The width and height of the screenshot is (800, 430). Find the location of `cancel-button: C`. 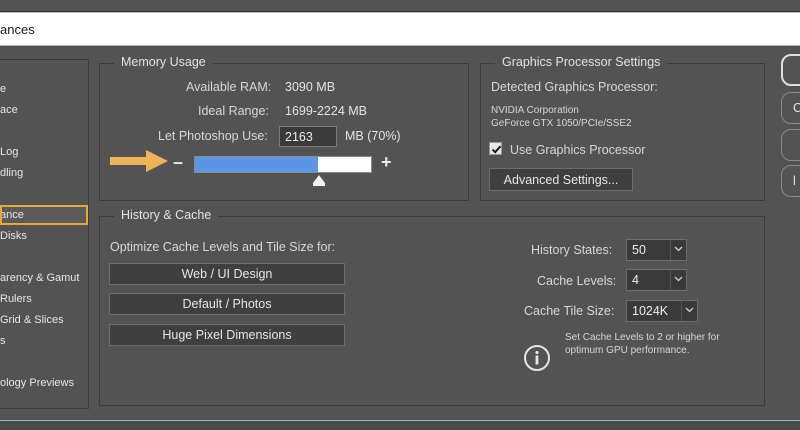

cancel-button: C is located at coordinates (790, 108).